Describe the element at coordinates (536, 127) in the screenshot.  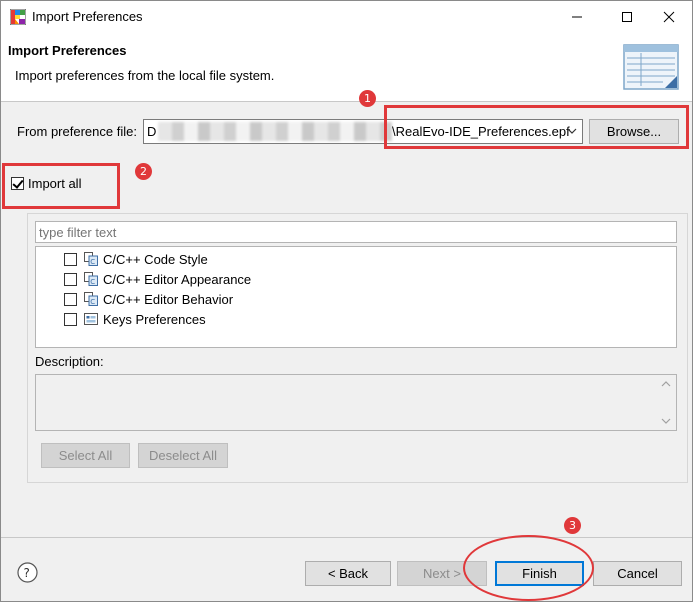
I see `annotation-box-file` at that location.